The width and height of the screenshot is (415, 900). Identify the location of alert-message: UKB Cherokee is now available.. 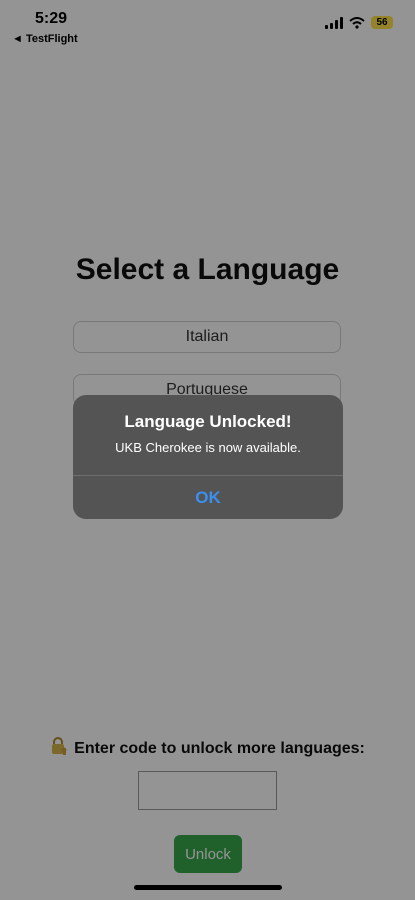
(208, 447).